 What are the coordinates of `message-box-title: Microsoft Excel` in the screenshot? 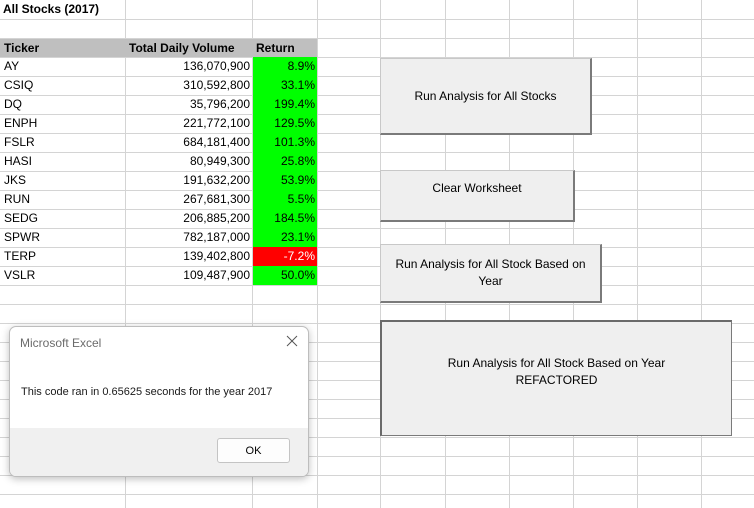 It's located at (61, 343).